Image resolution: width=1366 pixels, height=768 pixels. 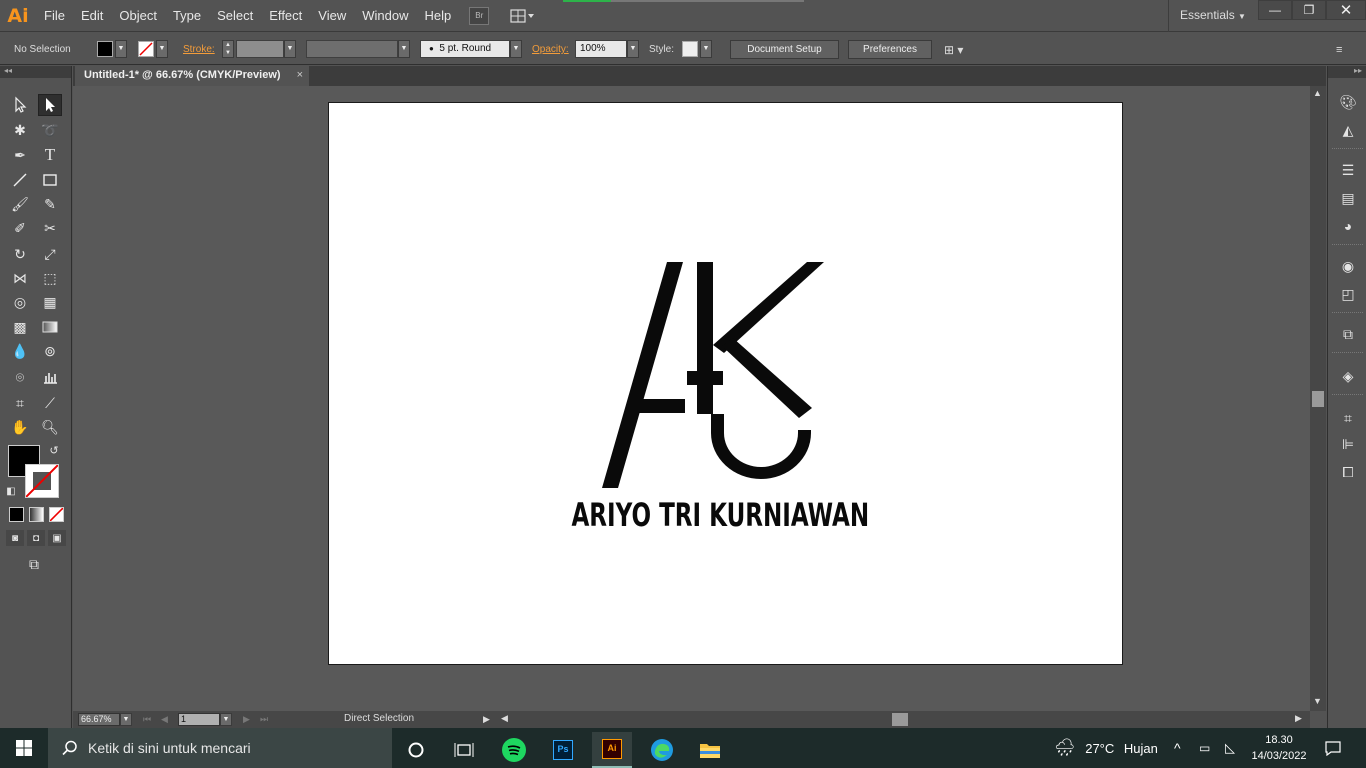 I want to click on symbol-sprayer-tool-icon: ⌾, so click(x=20, y=377).